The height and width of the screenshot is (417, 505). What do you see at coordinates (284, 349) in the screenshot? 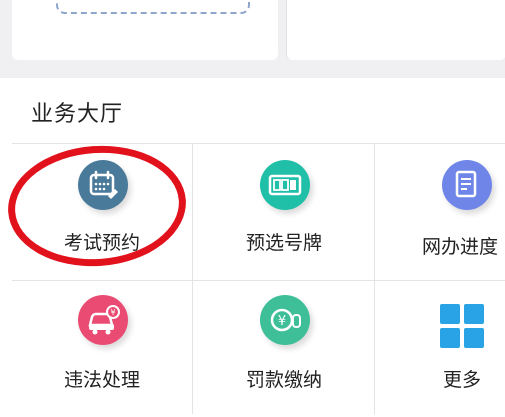
I see `service-fine-payment: ¥ 罚款缴纳` at bounding box center [284, 349].